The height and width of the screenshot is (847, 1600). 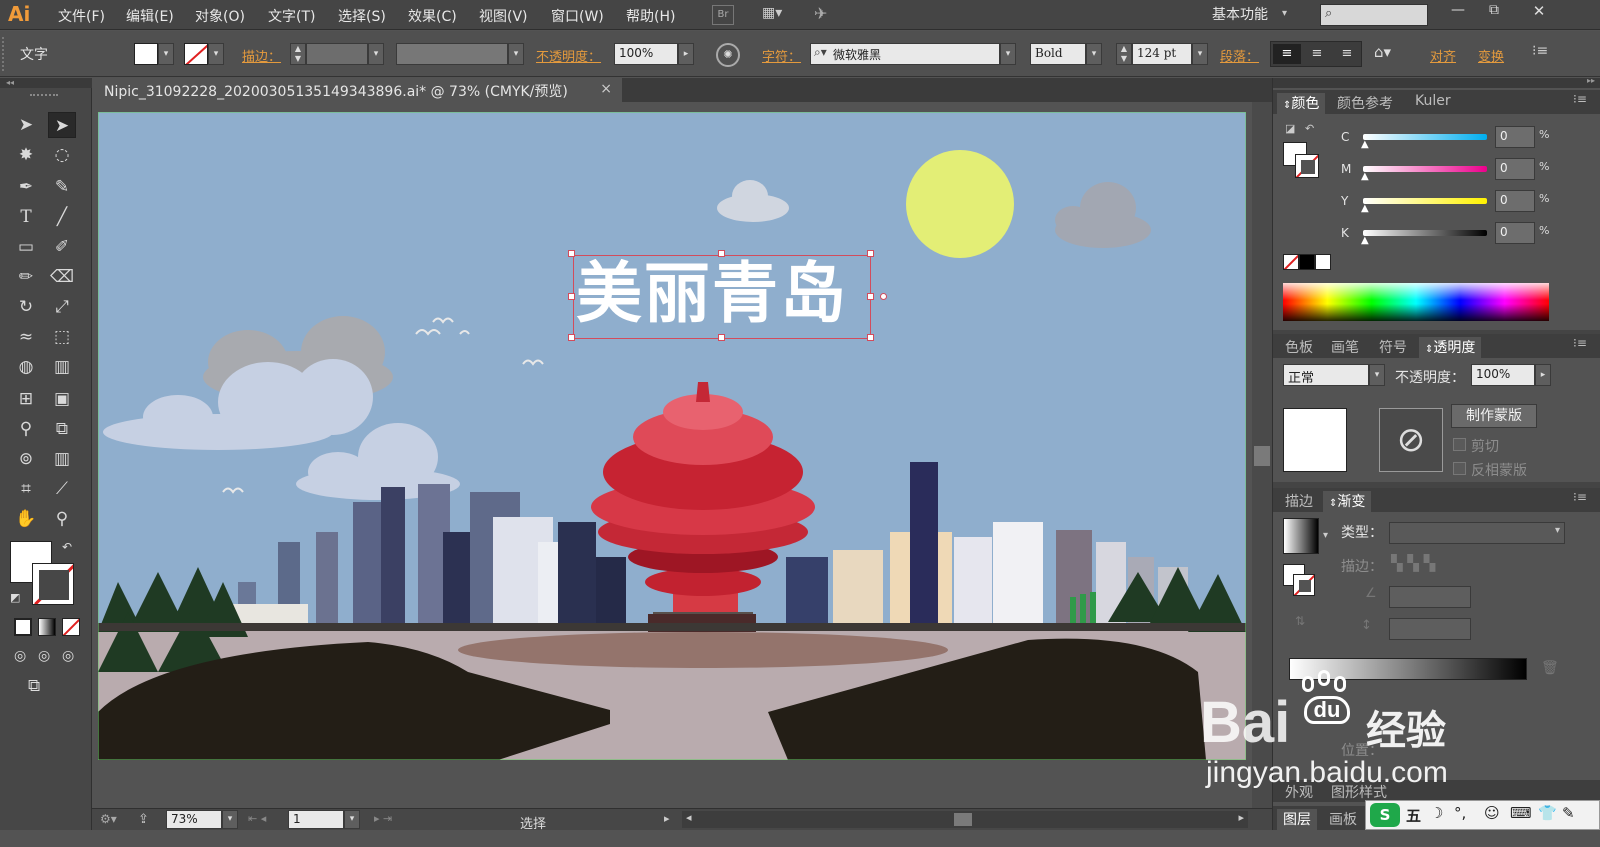 What do you see at coordinates (230, 819) in the screenshot?
I see `zoom-dropdown: ▾` at bounding box center [230, 819].